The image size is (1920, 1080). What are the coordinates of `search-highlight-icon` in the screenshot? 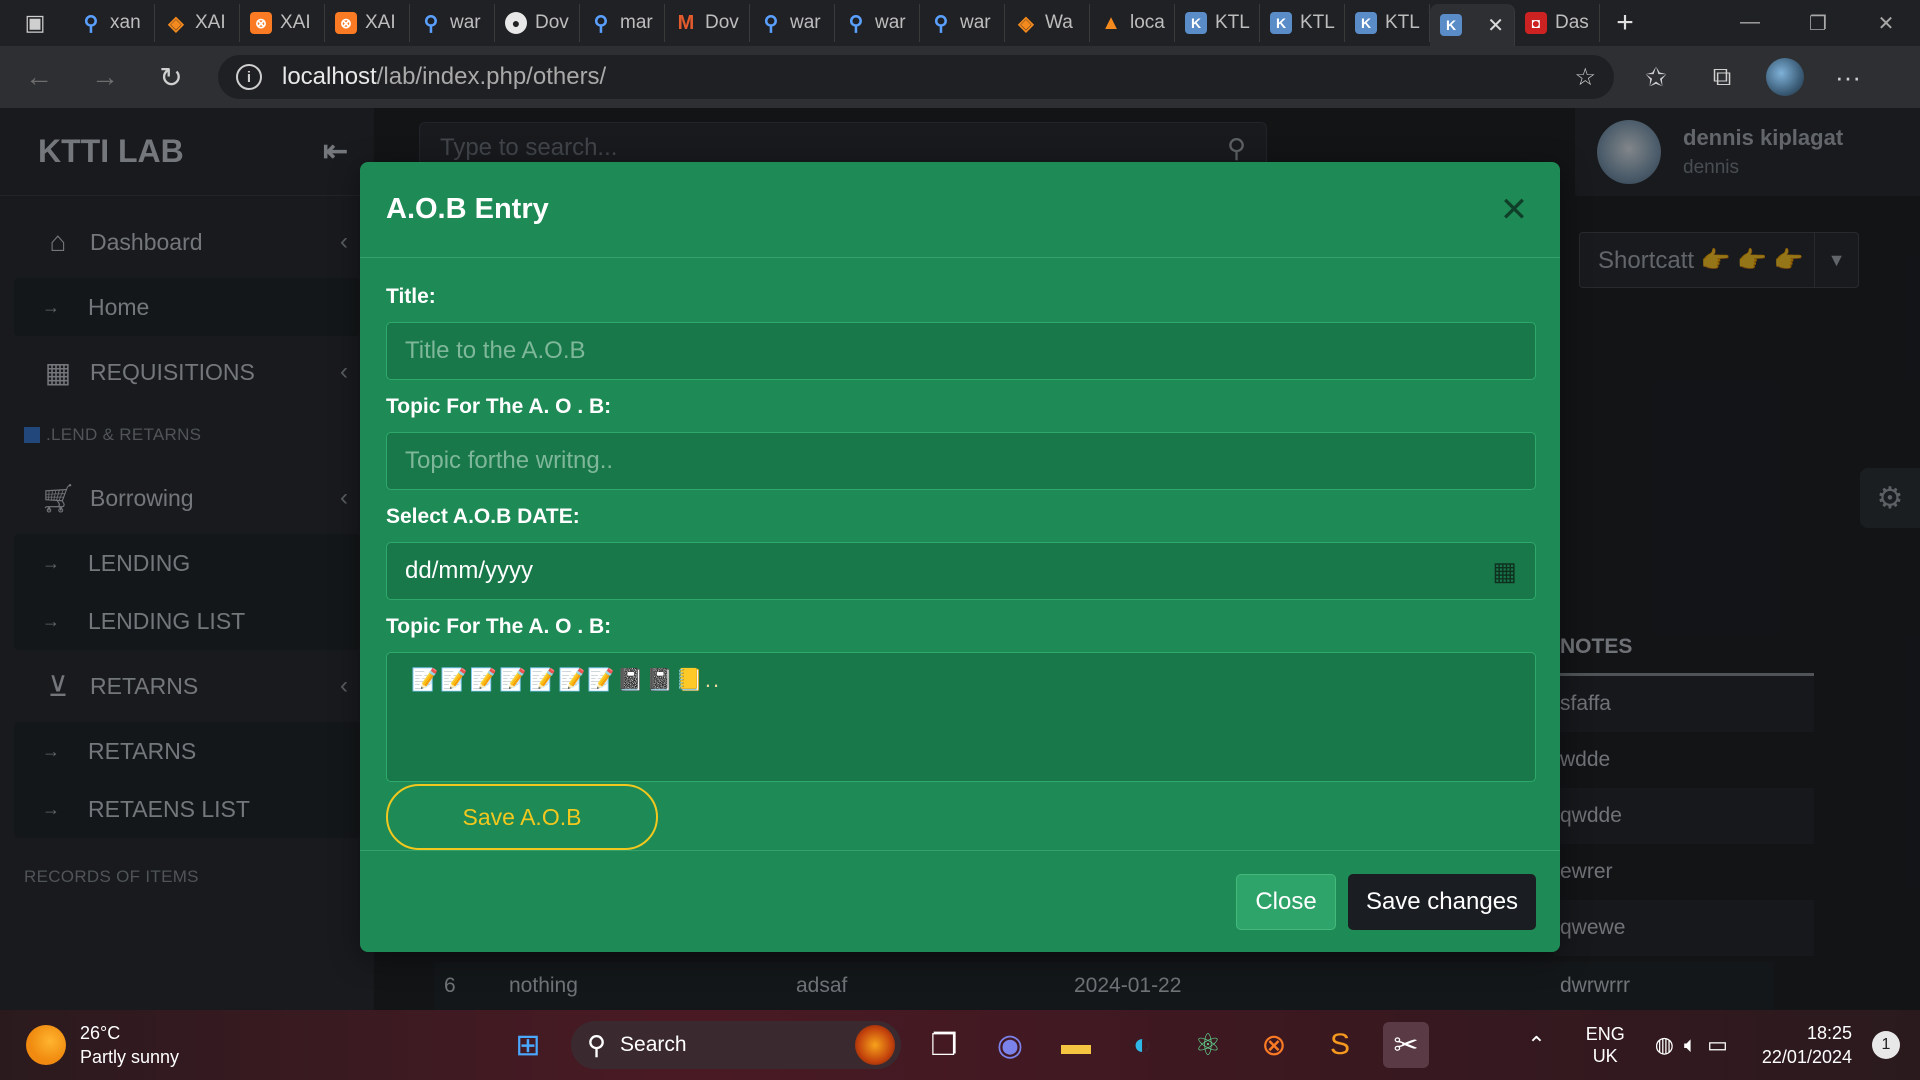 It's located at (875, 1045).